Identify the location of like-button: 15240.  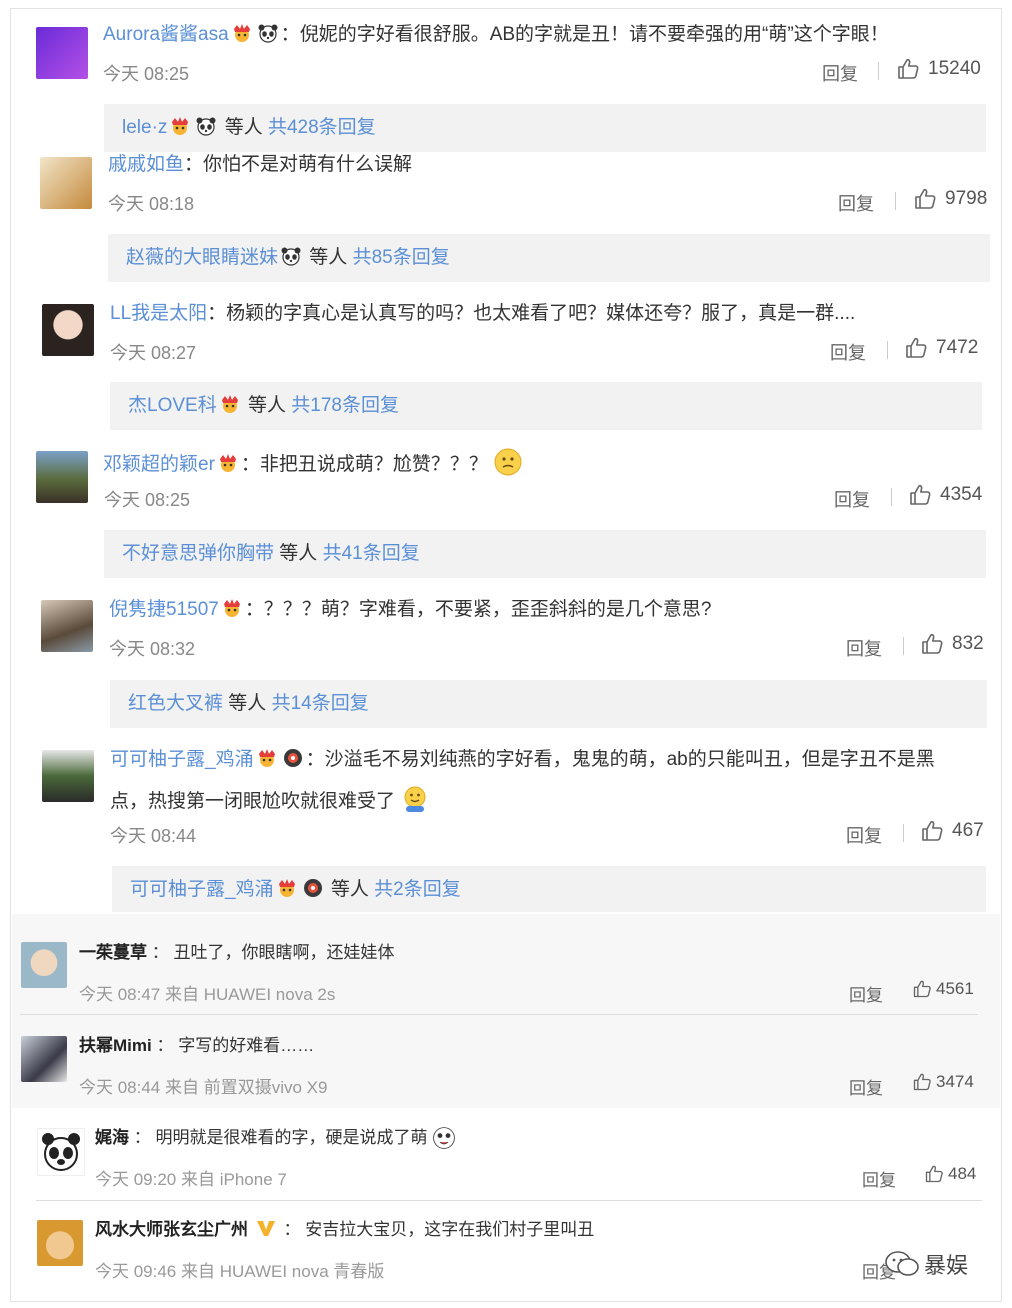
(938, 69).